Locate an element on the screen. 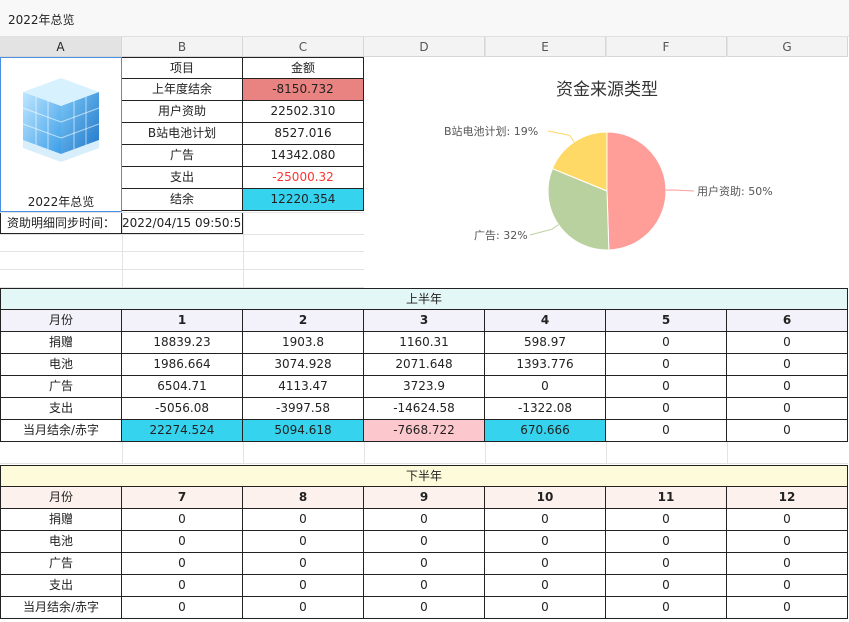 This screenshot has height=622, width=849. h1-cell: 3723.9 is located at coordinates (424, 387).